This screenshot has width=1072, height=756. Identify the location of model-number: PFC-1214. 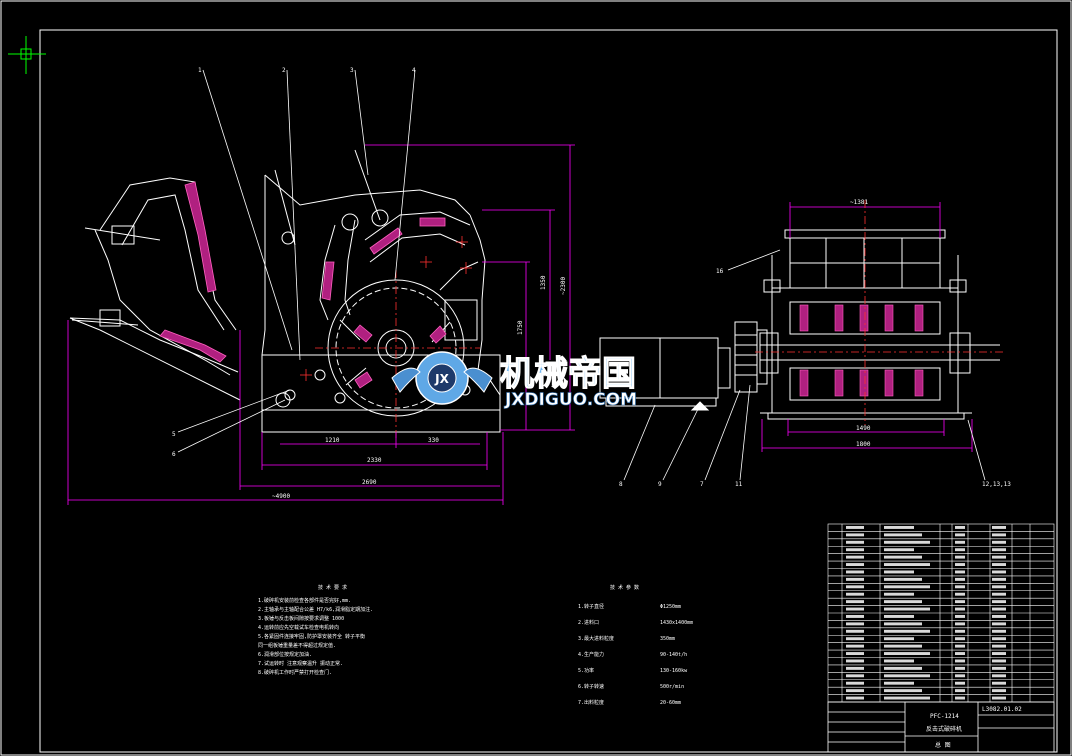
(944, 716).